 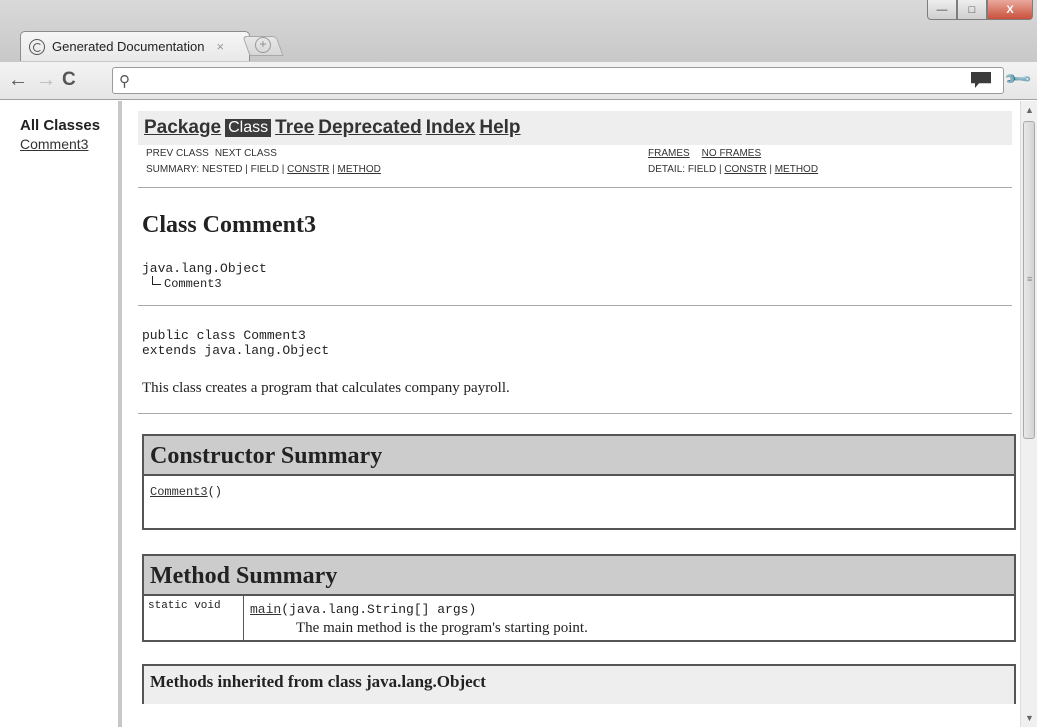 I want to click on summary-constr-link: CONSTR, so click(x=308, y=169).